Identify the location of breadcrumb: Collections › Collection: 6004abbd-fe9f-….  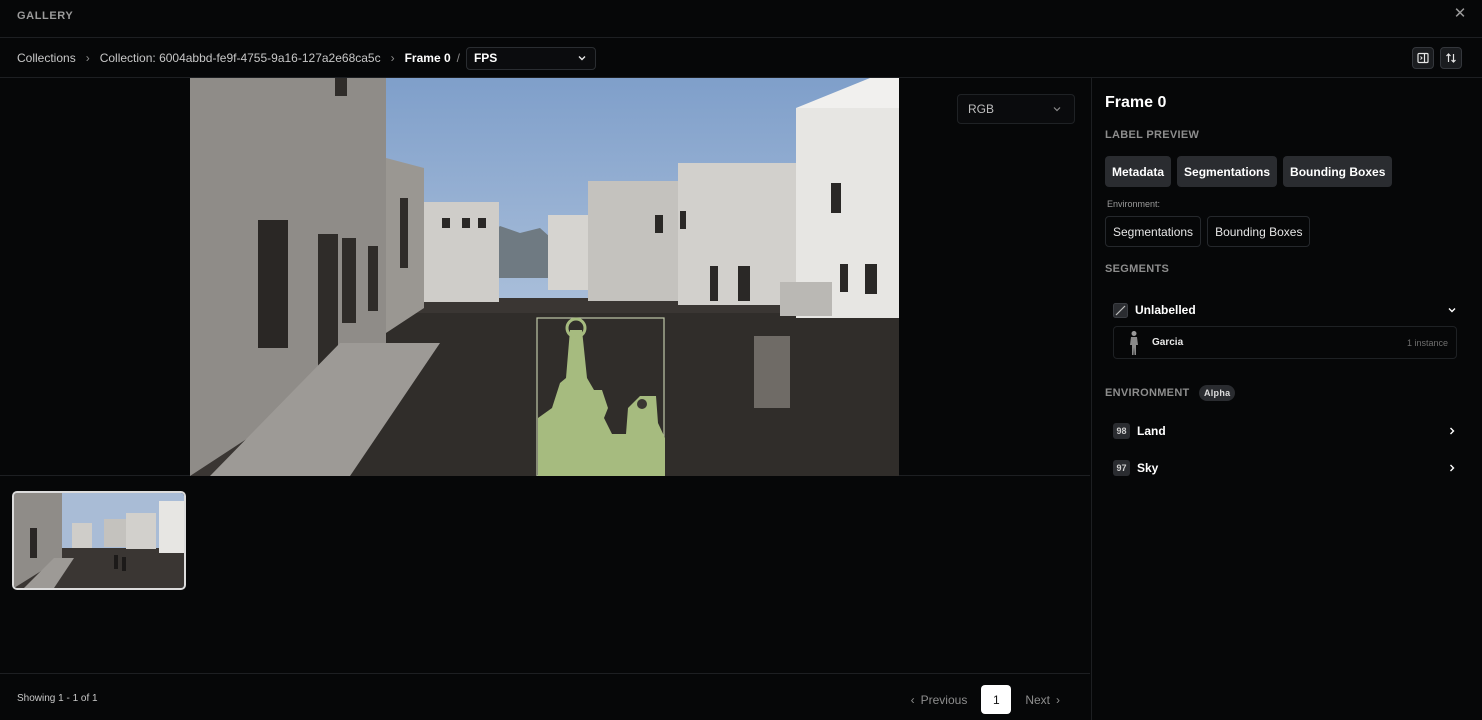
(306, 58).